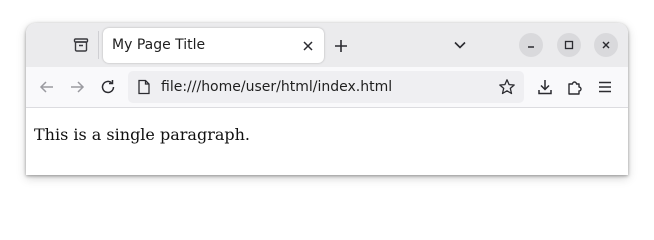 The width and height of the screenshot is (654, 240). What do you see at coordinates (507, 87) in the screenshot?
I see `star-icon` at bounding box center [507, 87].